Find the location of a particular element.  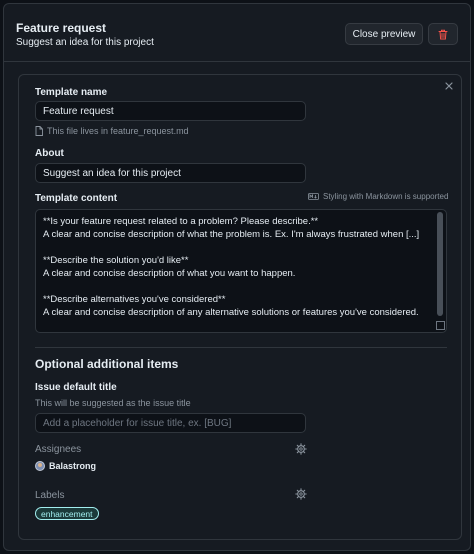

about-label: About is located at coordinates (49, 153).